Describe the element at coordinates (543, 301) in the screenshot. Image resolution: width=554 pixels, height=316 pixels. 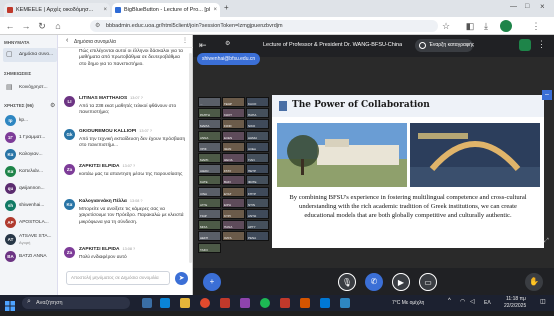
I see `notifications-icon: ◫` at that location.